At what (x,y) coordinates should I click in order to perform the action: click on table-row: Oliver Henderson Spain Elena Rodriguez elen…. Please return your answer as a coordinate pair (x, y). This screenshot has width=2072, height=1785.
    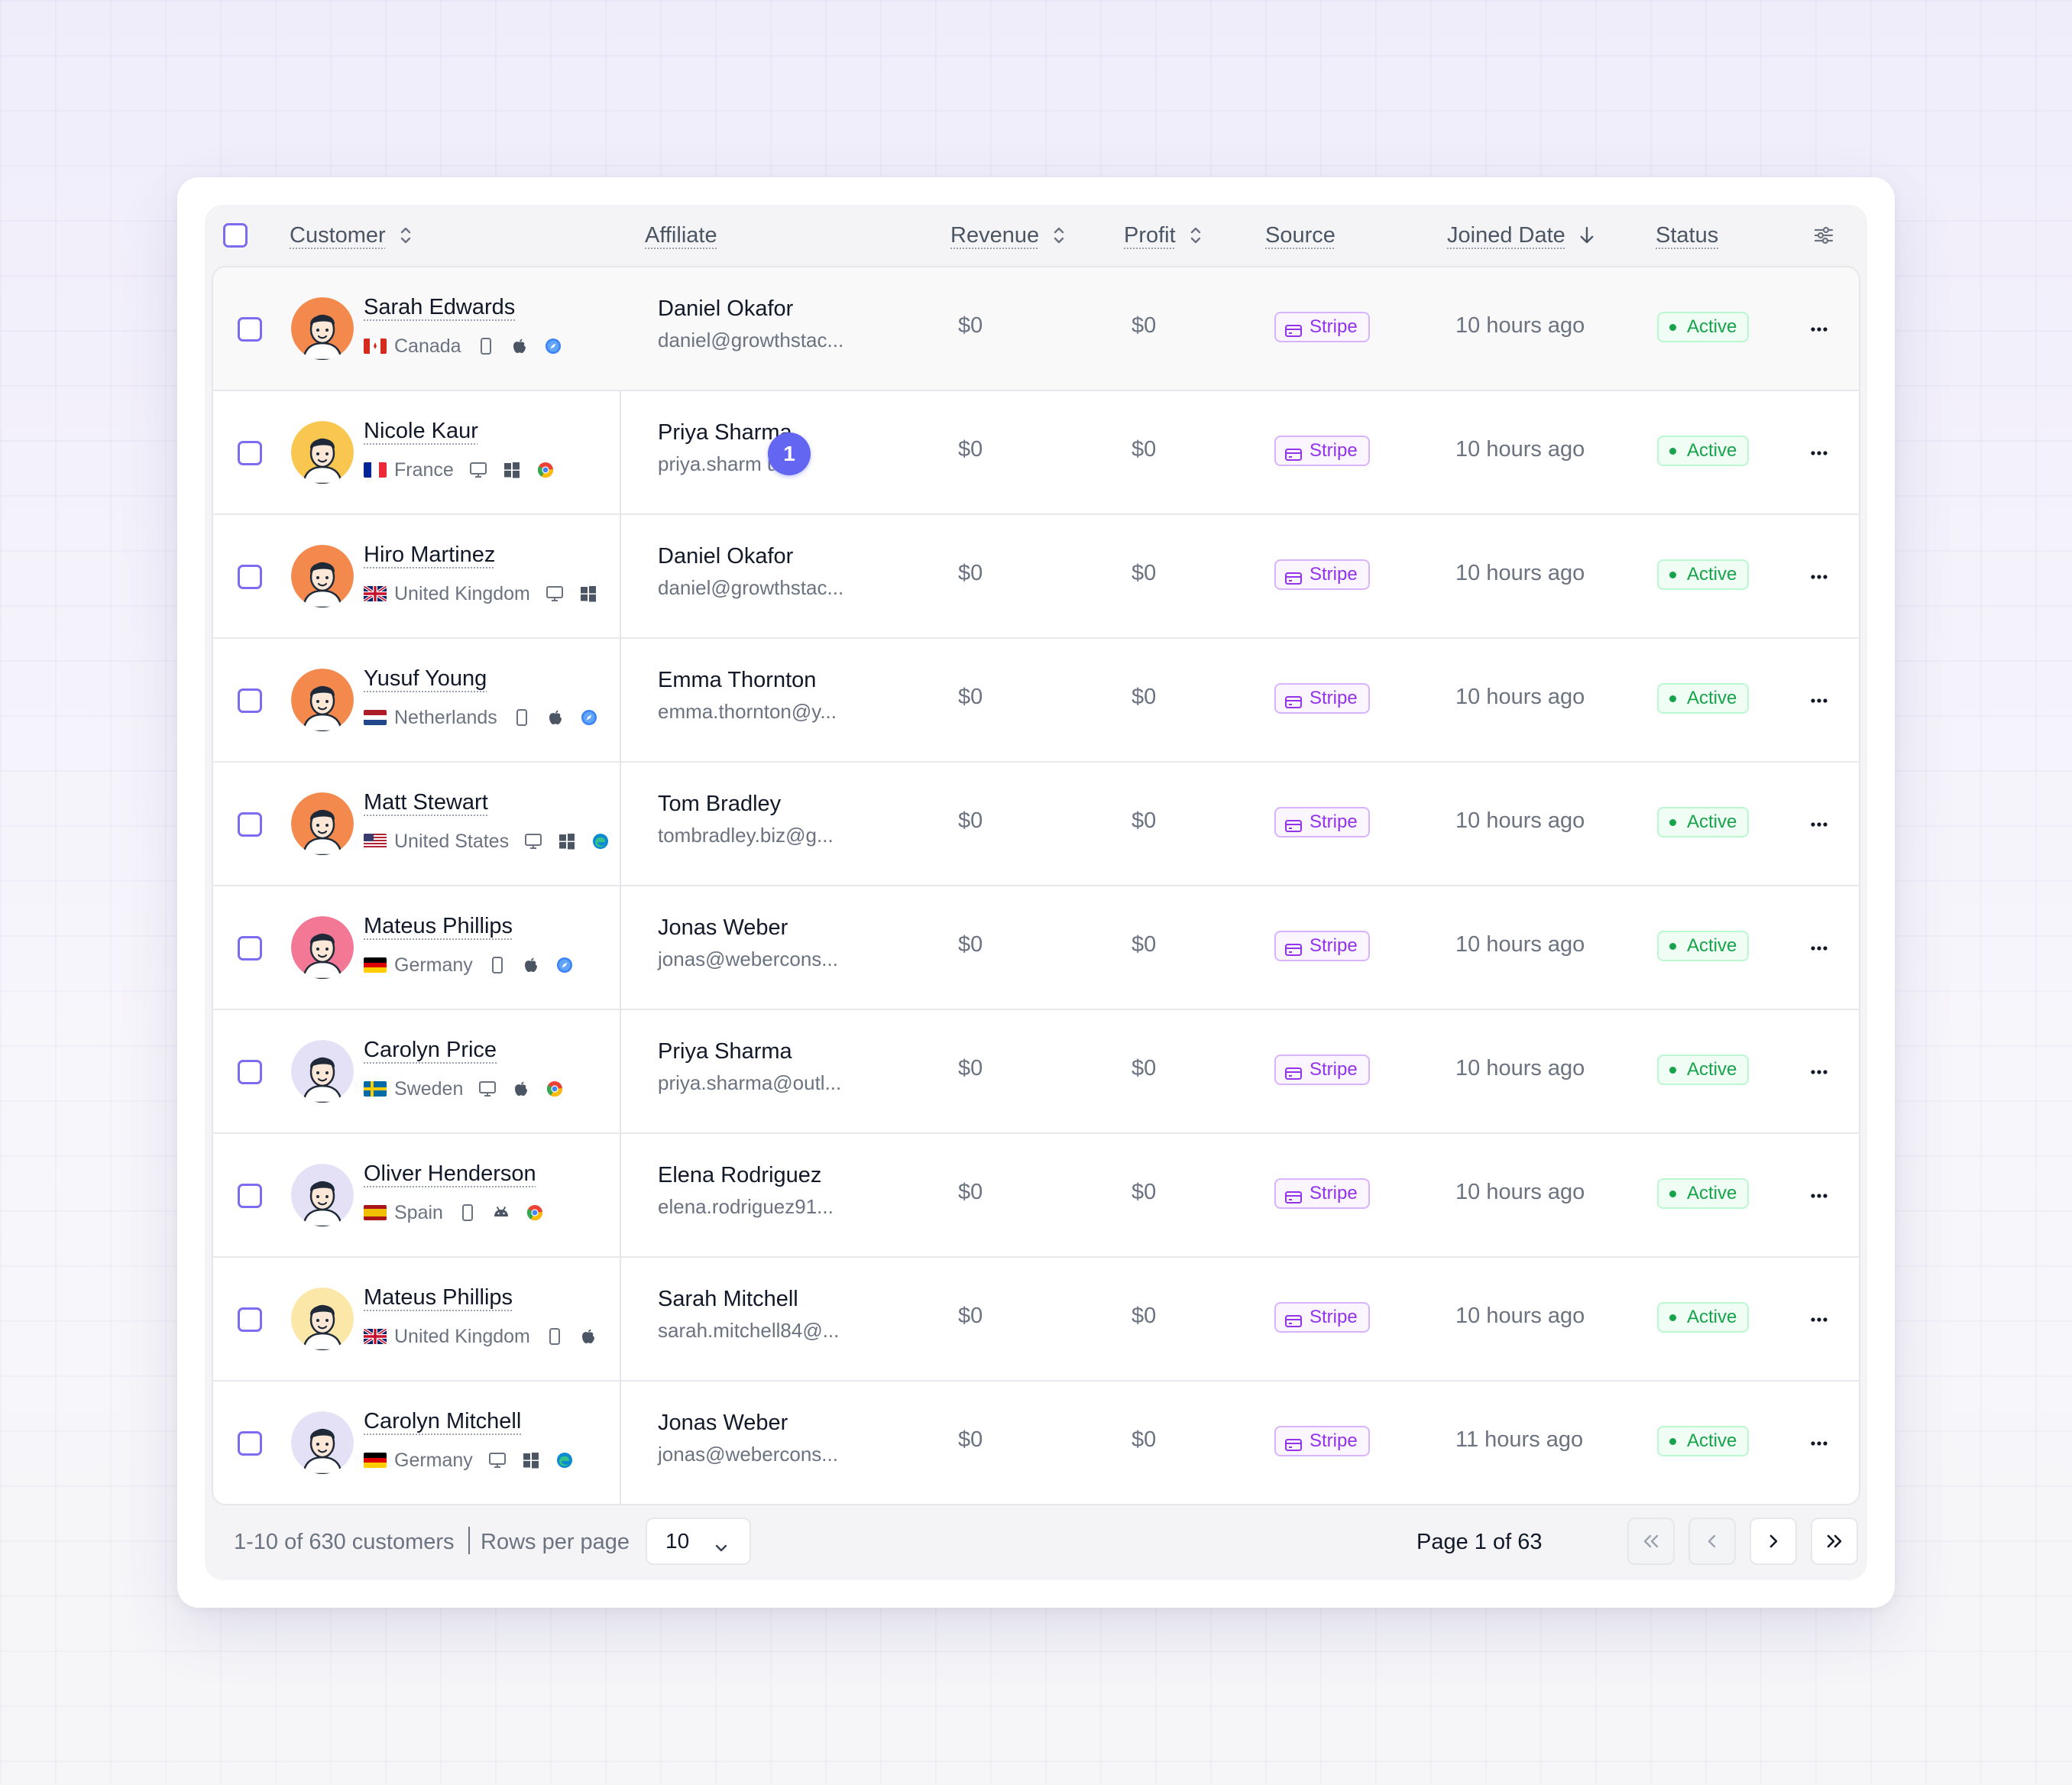
    Looking at the image, I should click on (1036, 1196).